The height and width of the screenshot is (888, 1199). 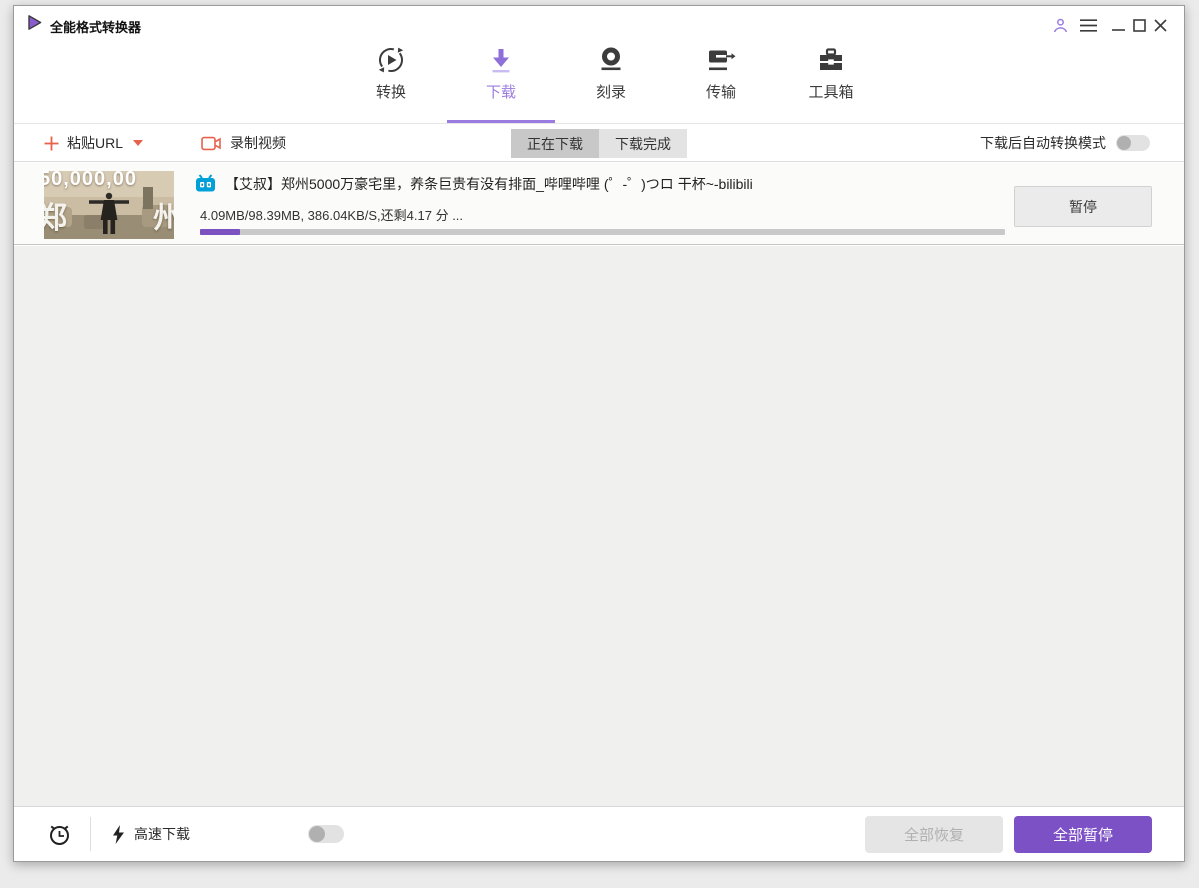 What do you see at coordinates (1160, 25) in the screenshot?
I see `close-button` at bounding box center [1160, 25].